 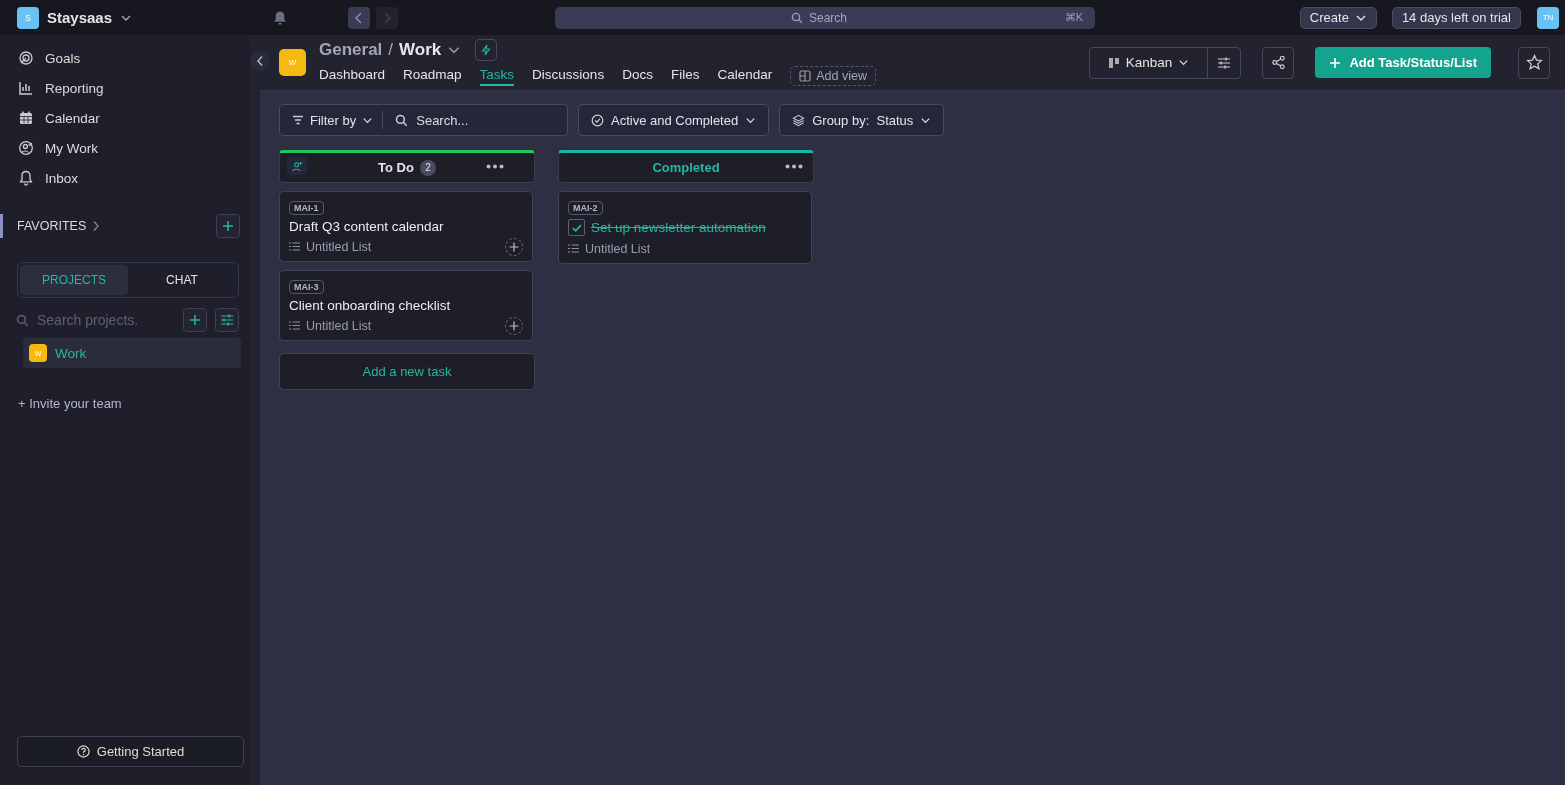 What do you see at coordinates (352, 76) in the screenshot?
I see `view-tab: Dashboard` at bounding box center [352, 76].